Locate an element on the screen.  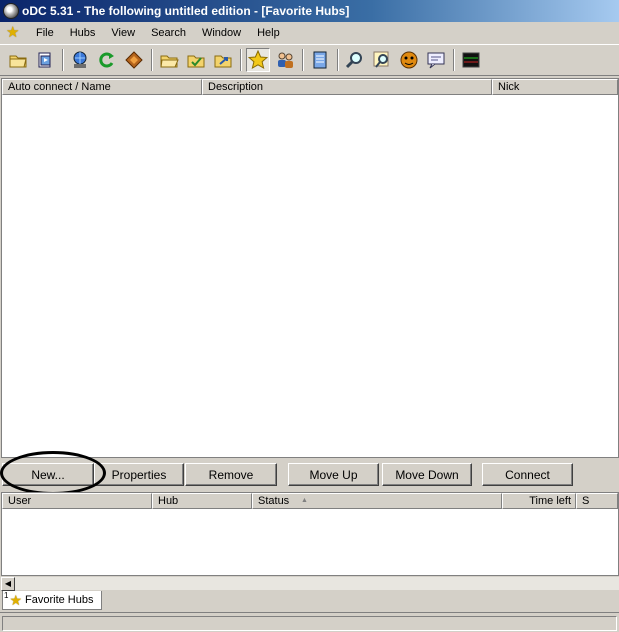
search-spy-icon is located at coordinates (382, 60).